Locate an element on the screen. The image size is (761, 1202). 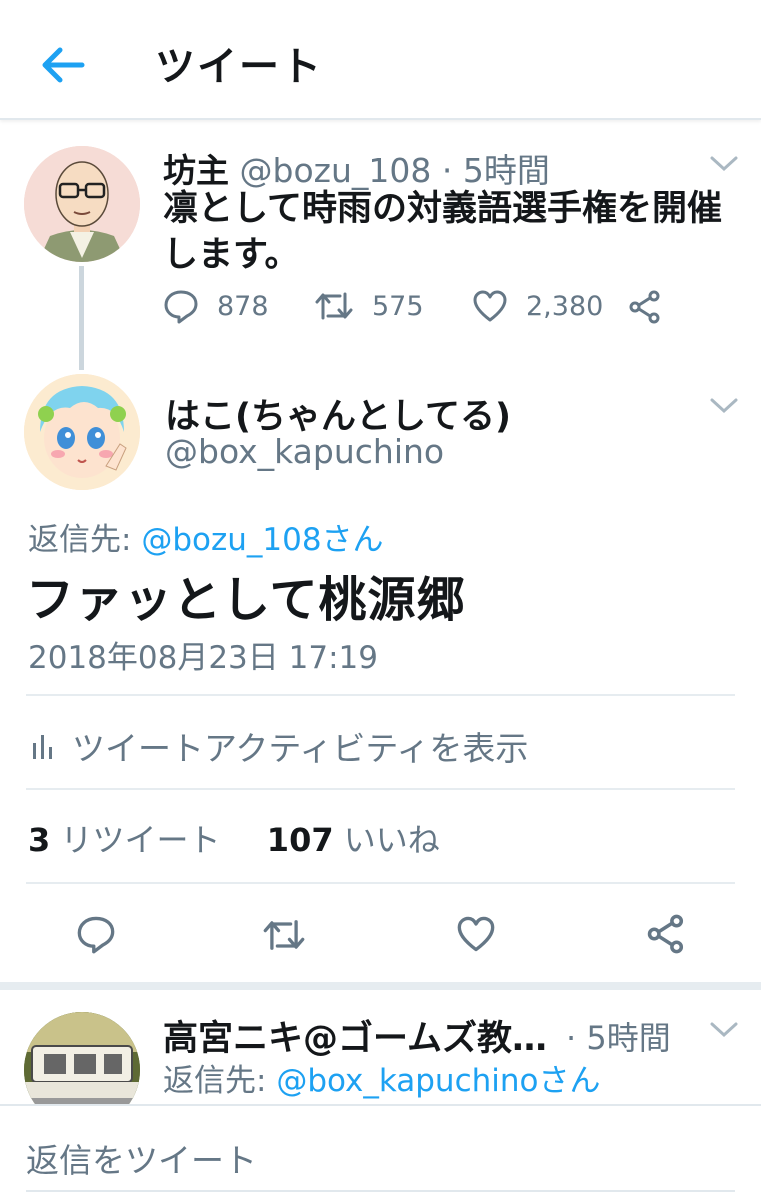
main-tweet-reply-to: 返信先: @bozu_108さん is located at coordinates (206, 536).